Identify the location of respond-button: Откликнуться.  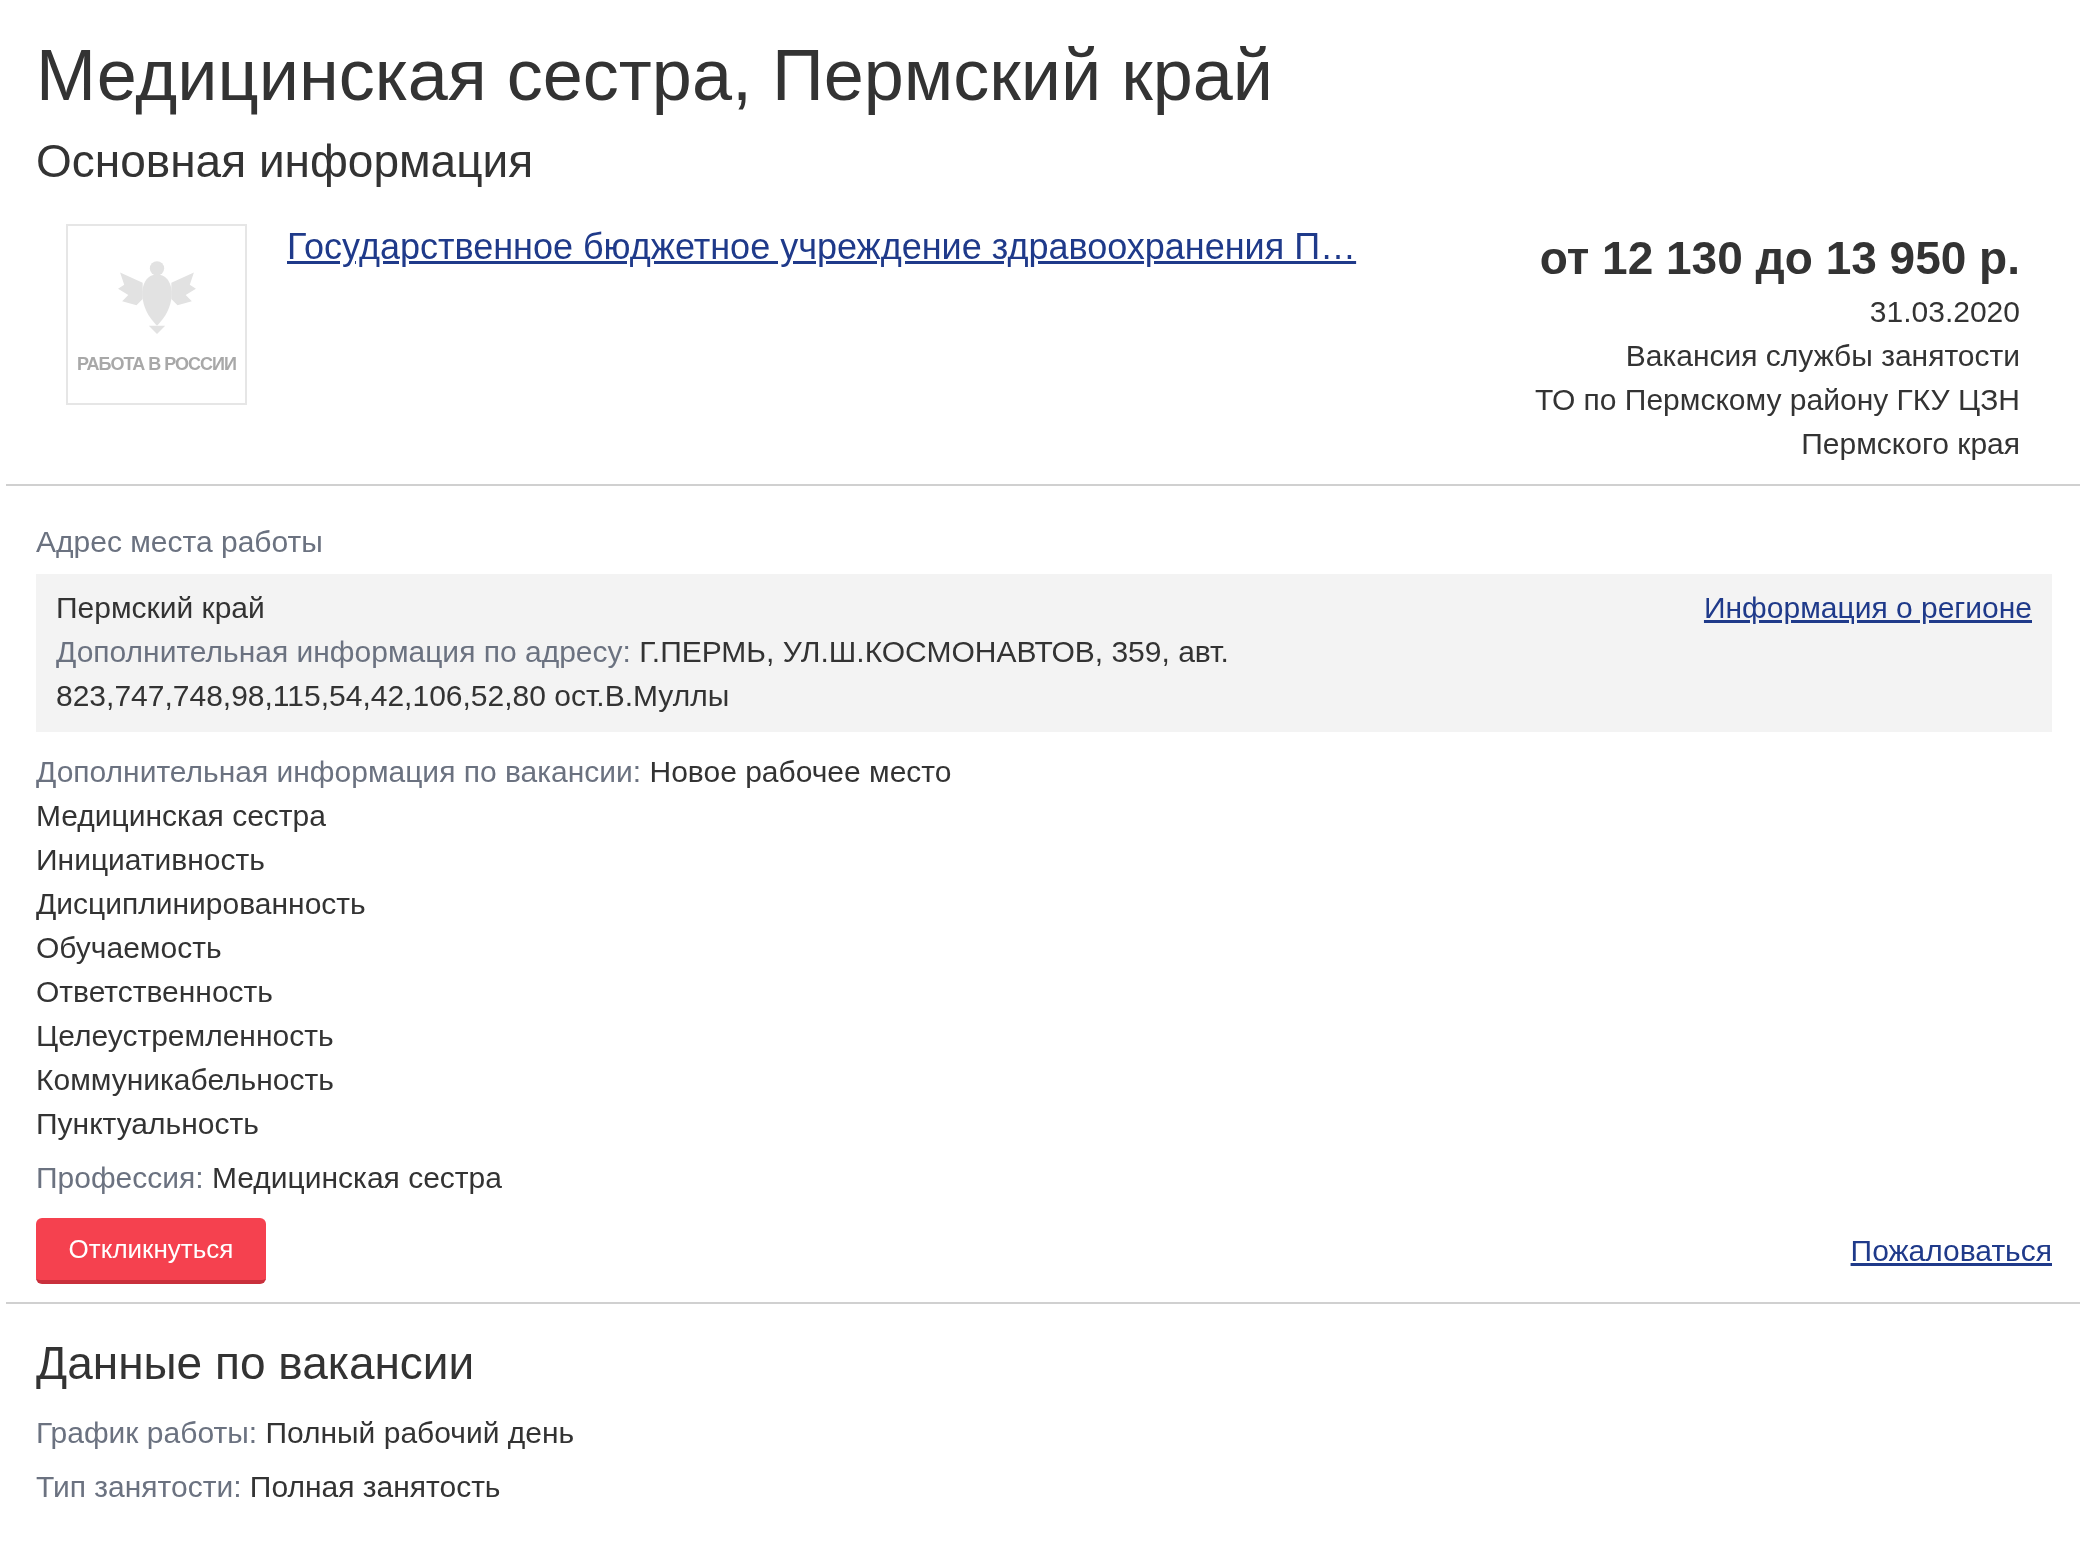
(151, 1251).